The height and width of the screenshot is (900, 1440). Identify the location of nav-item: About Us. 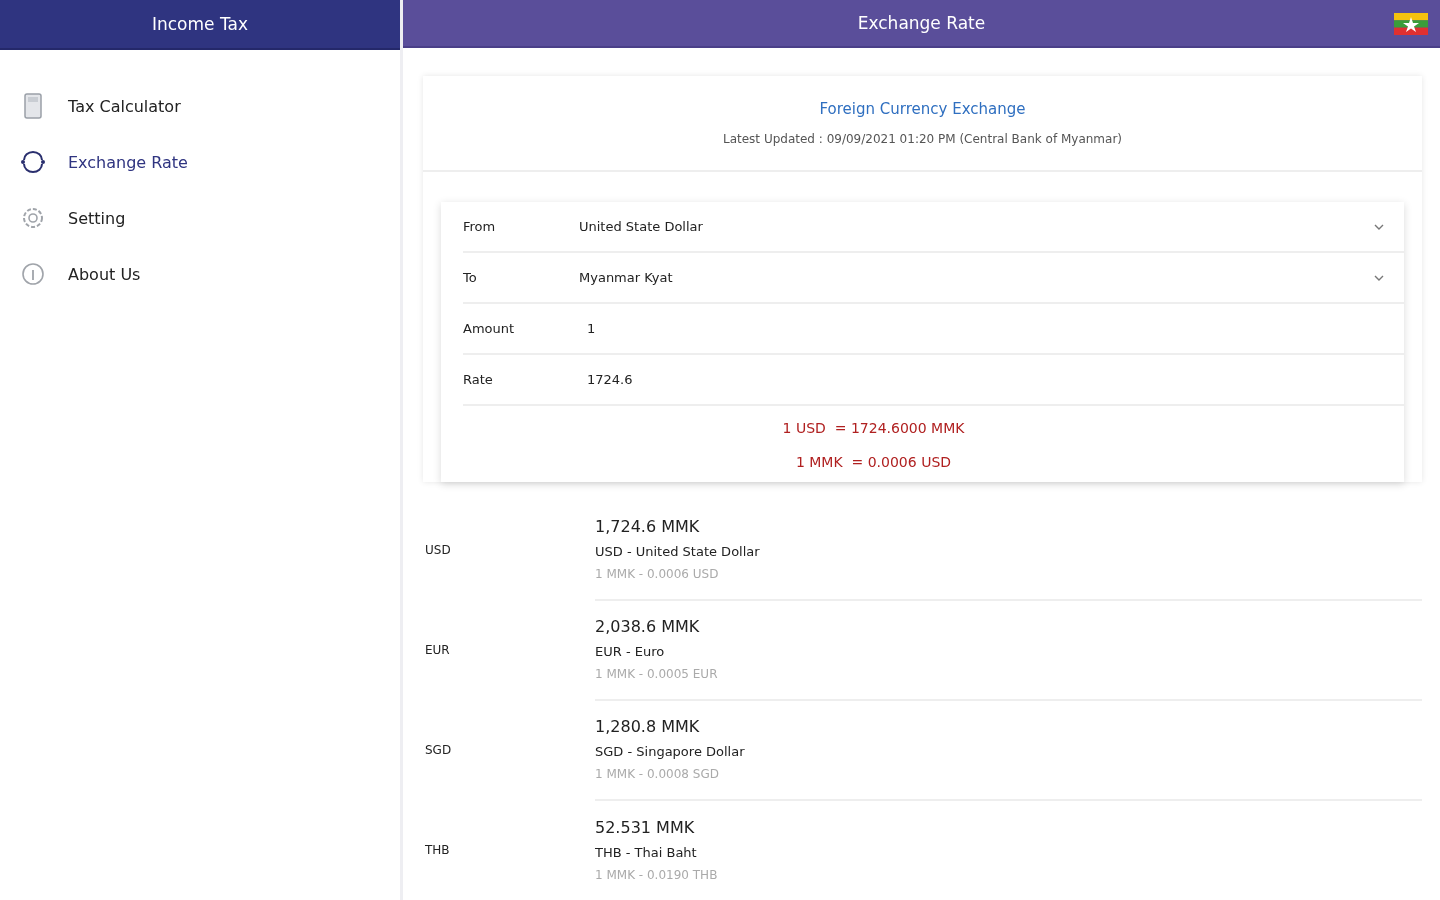
(200, 274).